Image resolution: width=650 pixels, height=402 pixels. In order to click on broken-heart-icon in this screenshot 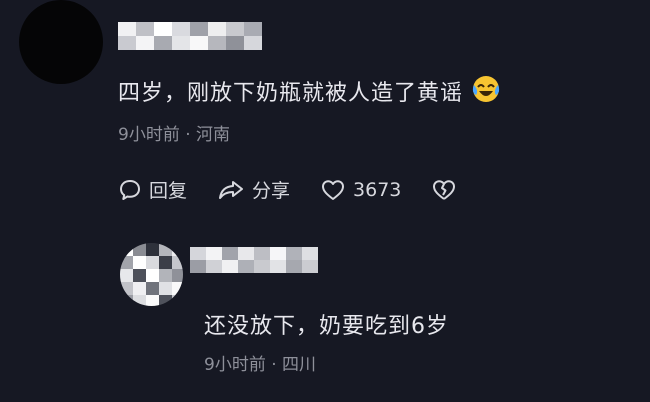, I will do `click(444, 189)`.